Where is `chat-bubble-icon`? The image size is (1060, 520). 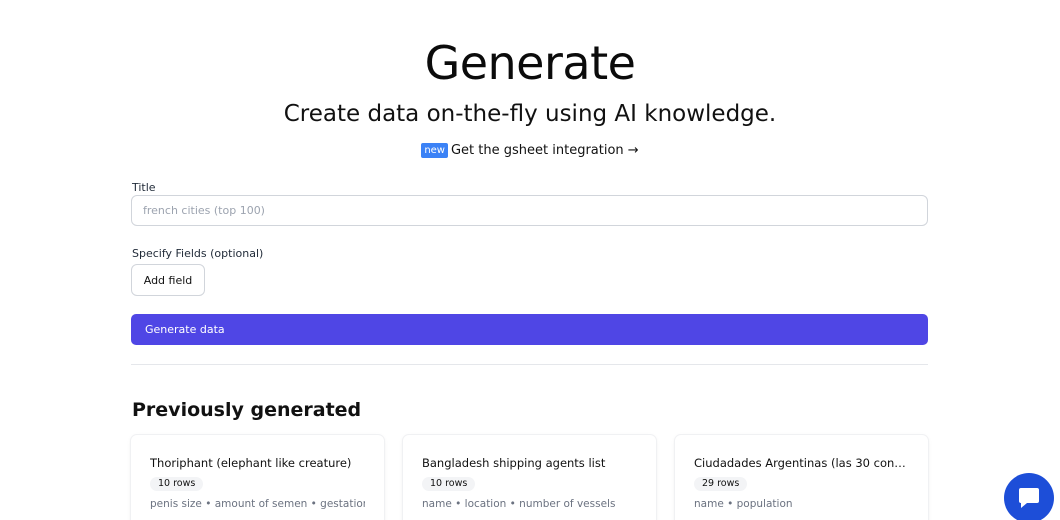
chat-bubble-icon is located at coordinates (1029, 498).